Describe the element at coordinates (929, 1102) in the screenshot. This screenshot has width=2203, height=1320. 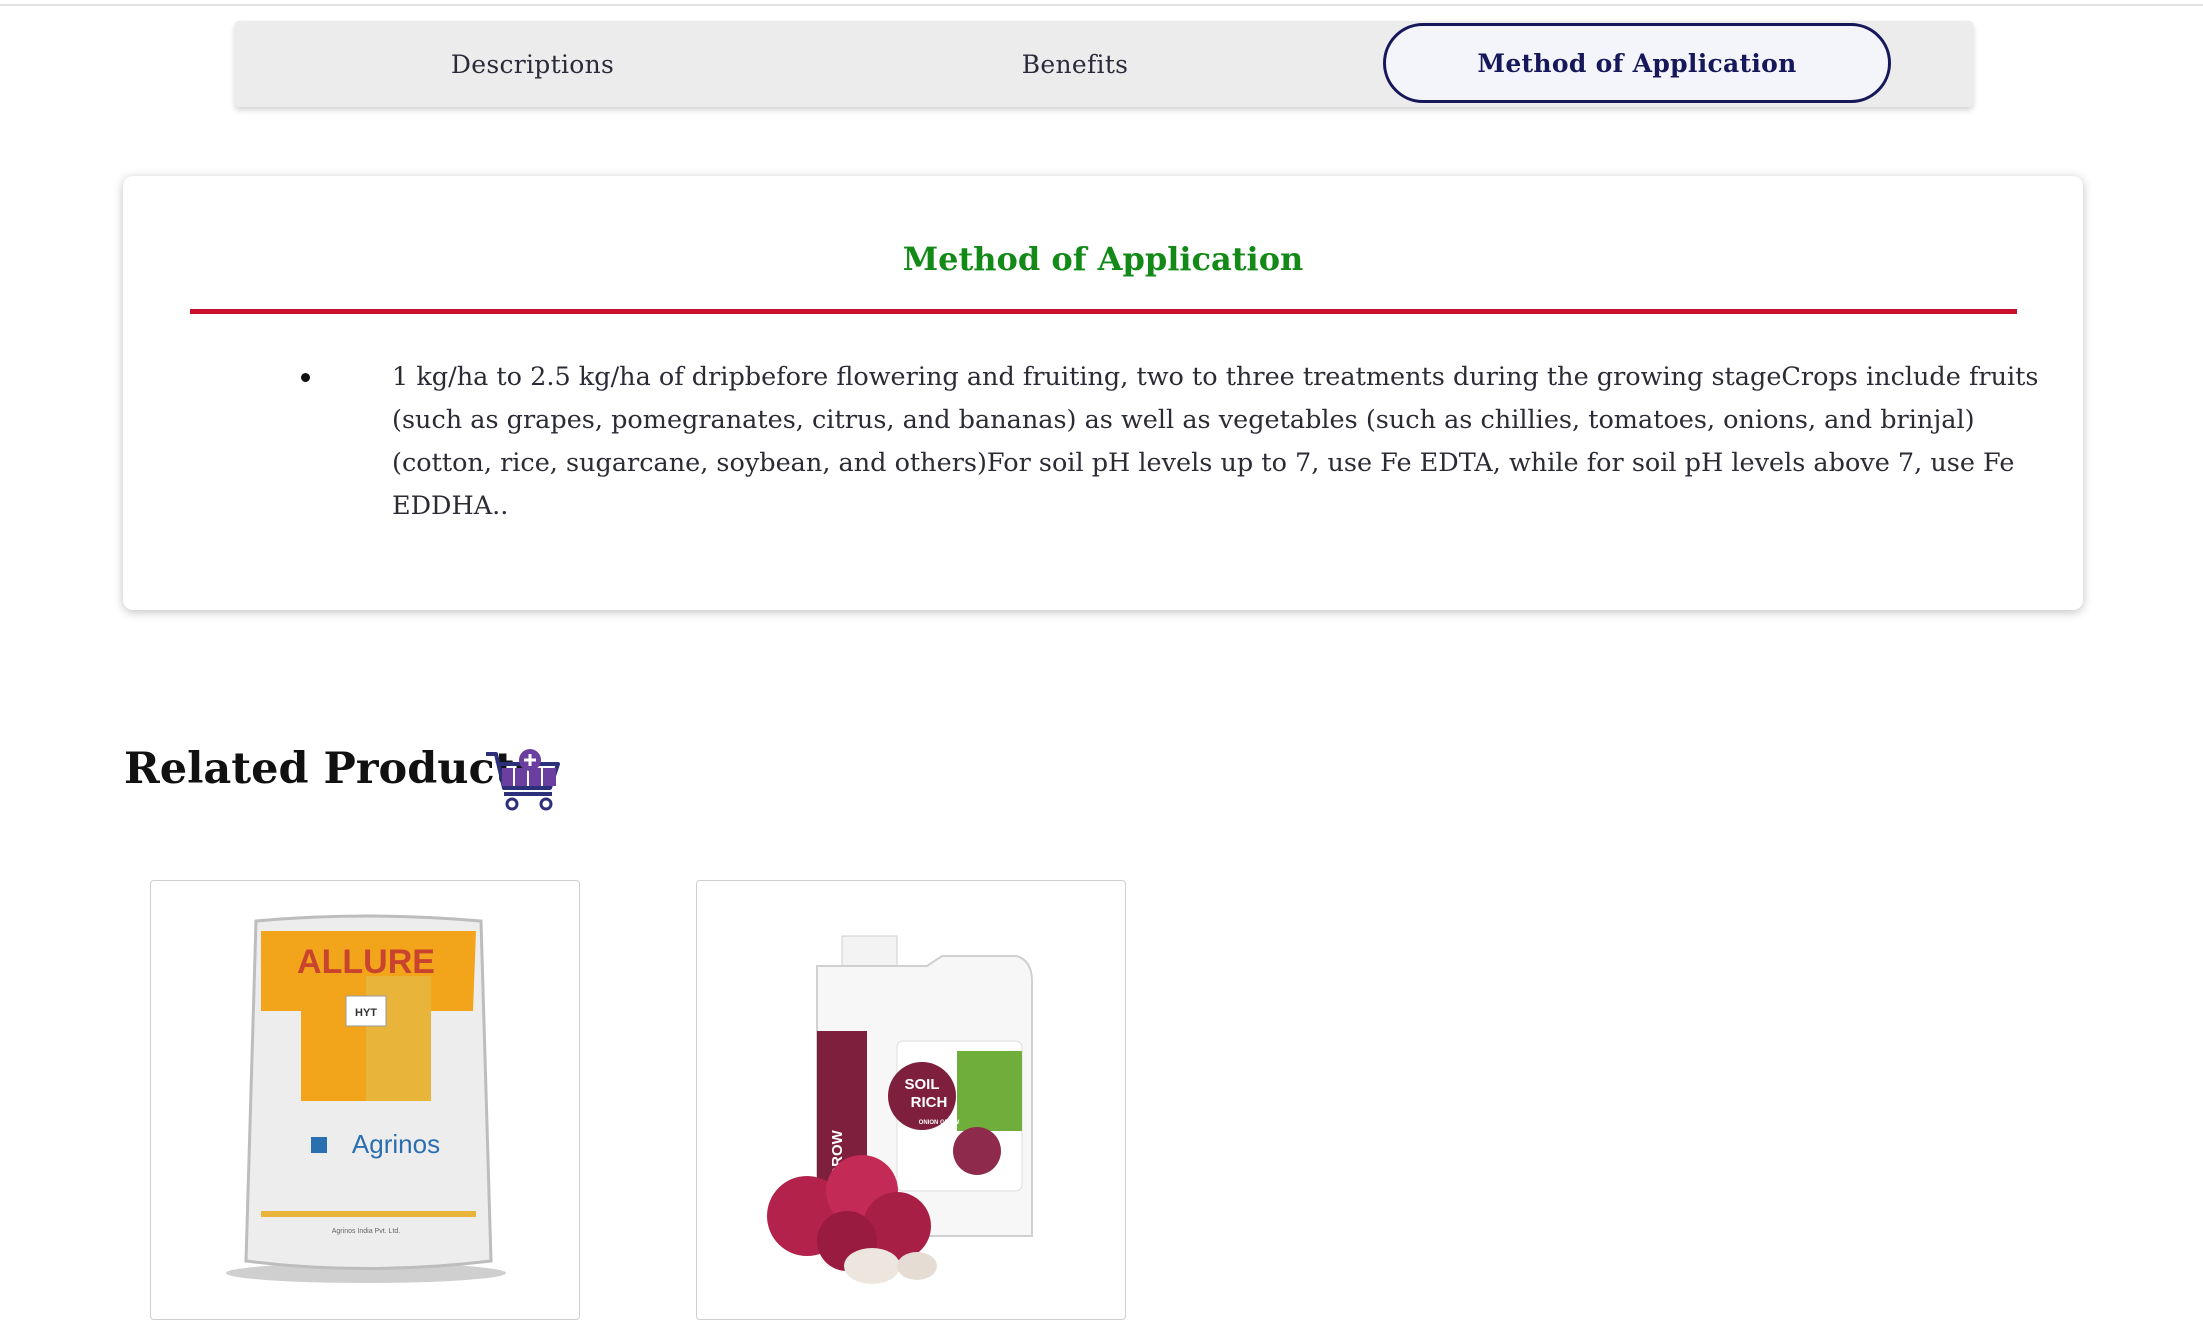
I see `product-2-brand-line2: RICH` at that location.